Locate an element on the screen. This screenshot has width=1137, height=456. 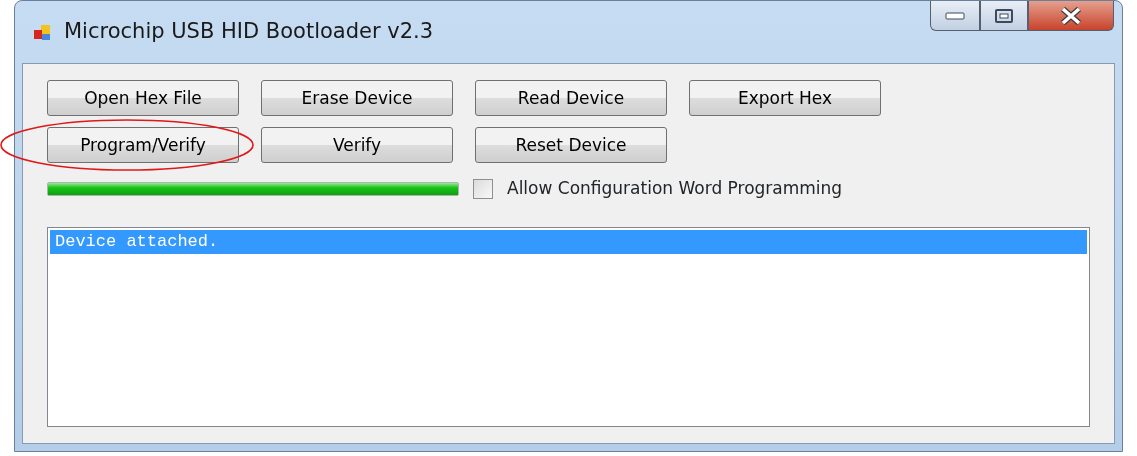
checkbox-label: Allow Configuration Word Programming is located at coordinates (675, 189).